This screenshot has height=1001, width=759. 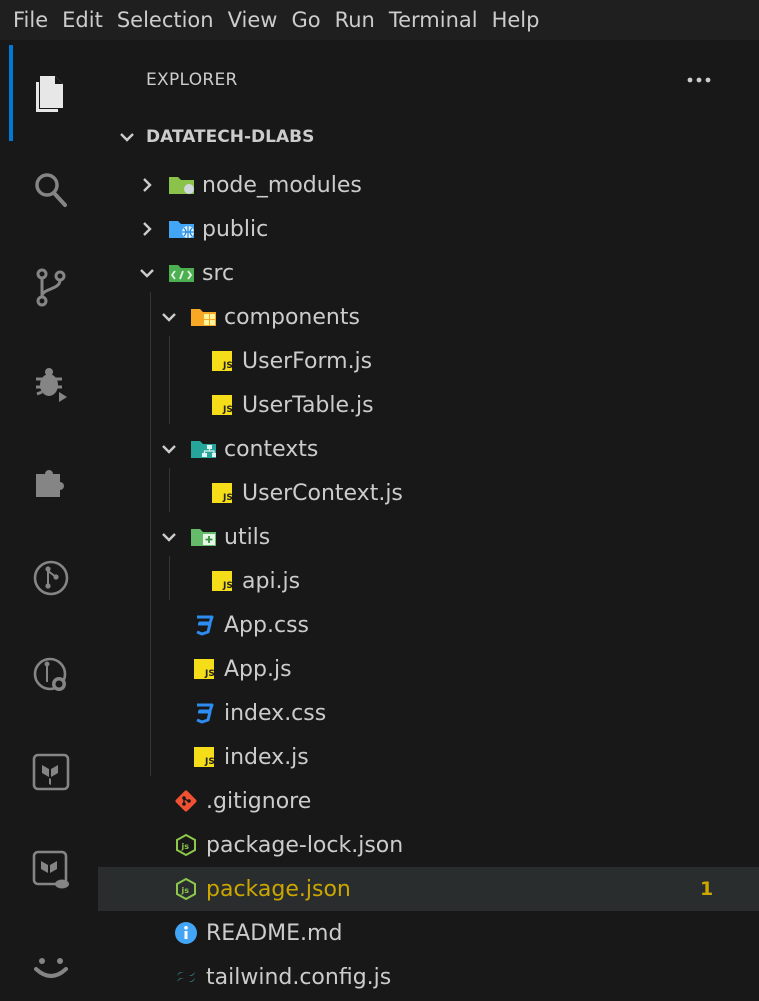 What do you see at coordinates (51, 675) in the screenshot?
I see `git-history-icon` at bounding box center [51, 675].